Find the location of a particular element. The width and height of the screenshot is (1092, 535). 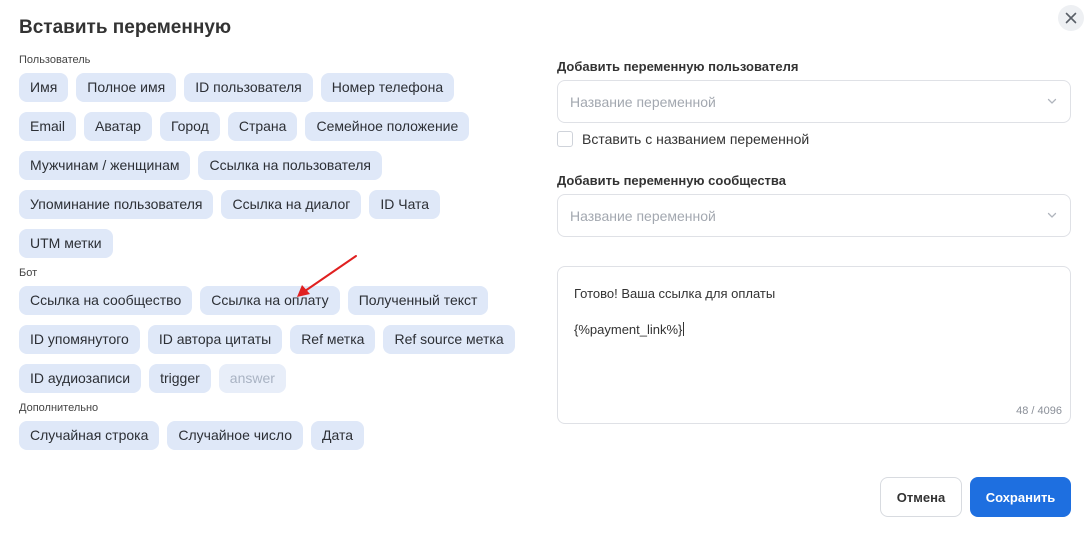

insert-with-name-option: Вставить с названием переменной is located at coordinates (683, 139).